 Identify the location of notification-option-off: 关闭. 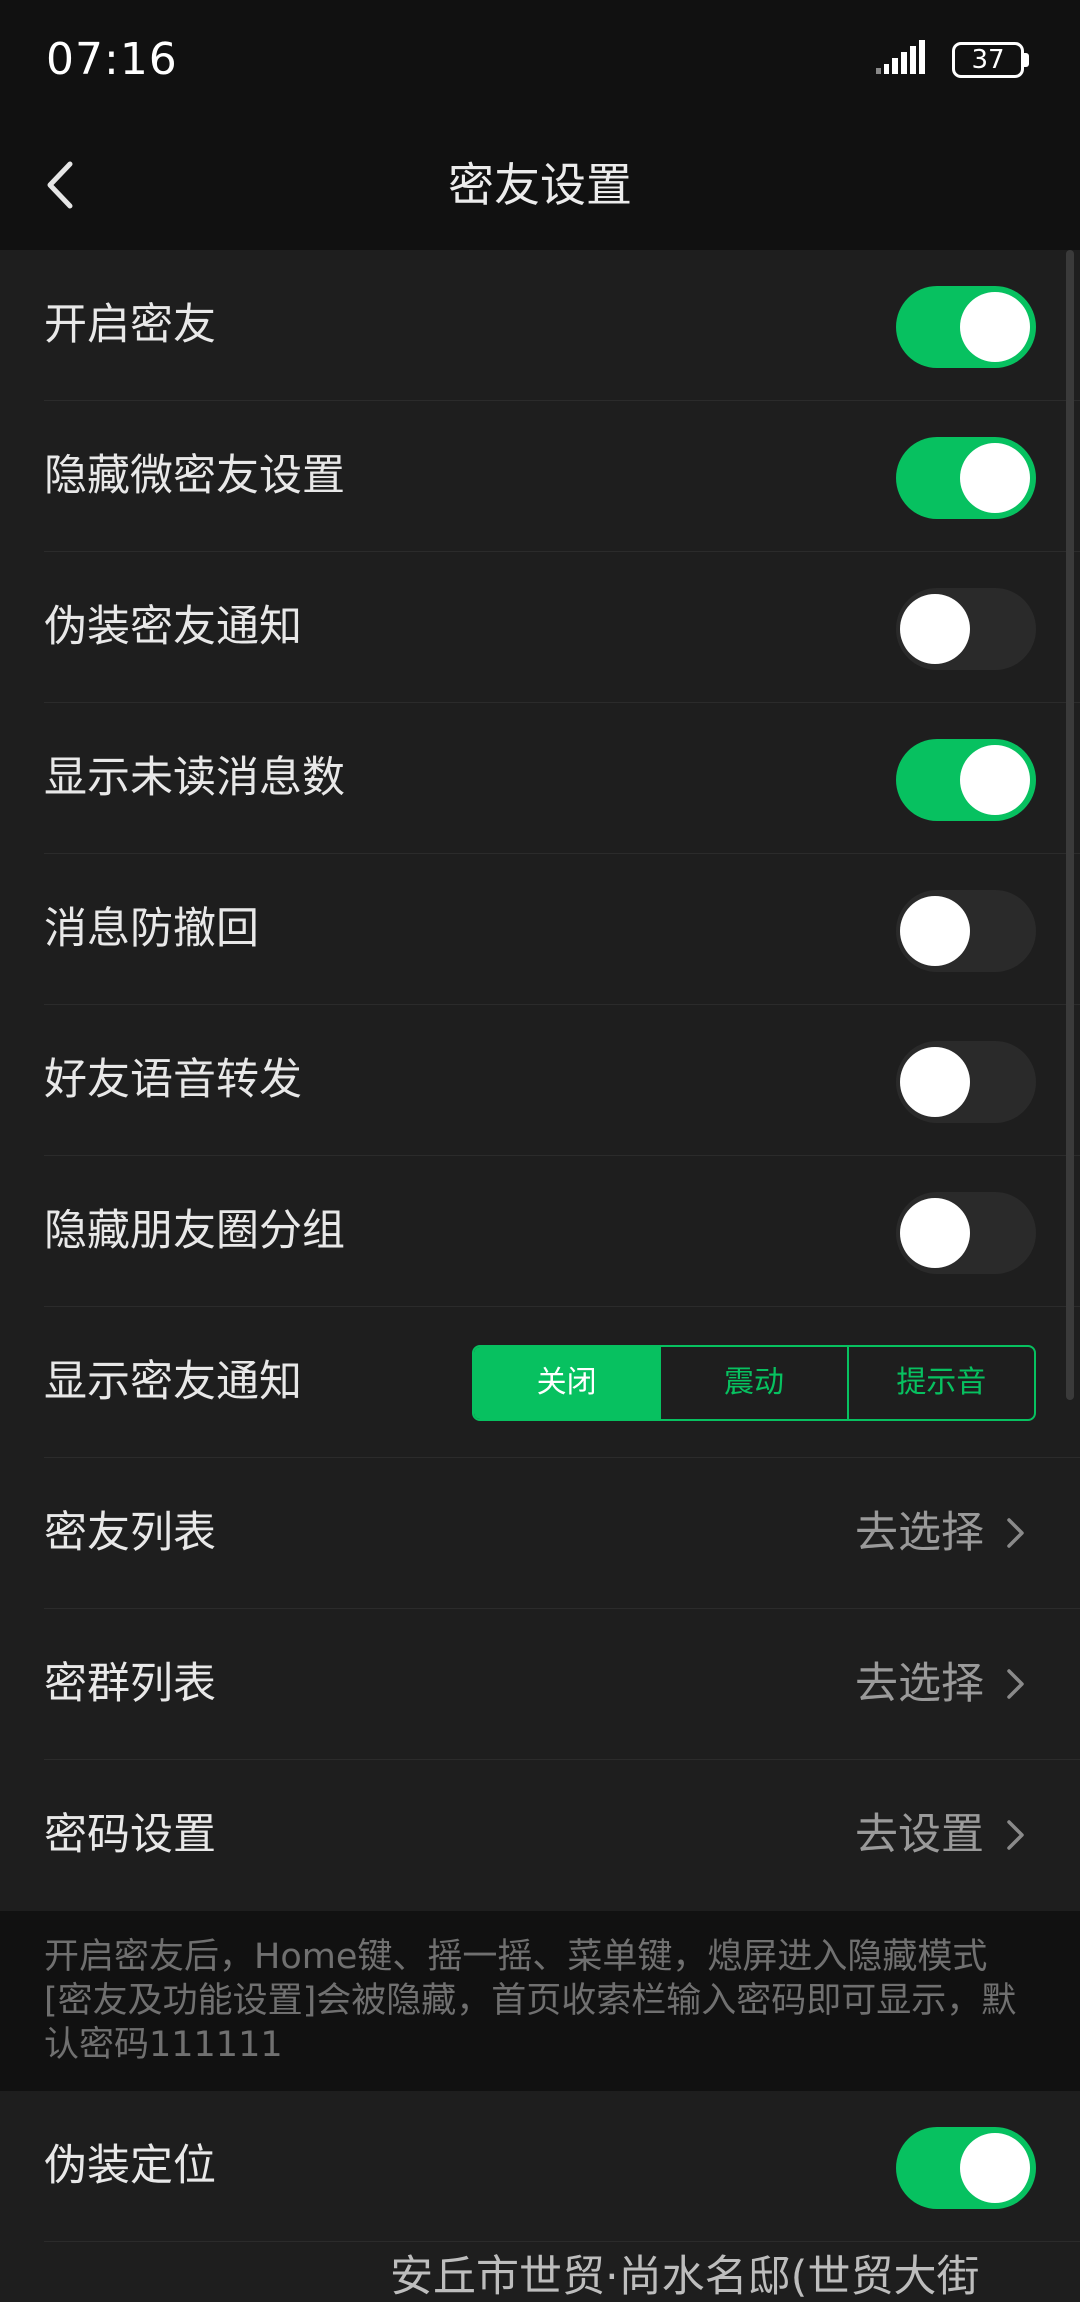
(567, 1383).